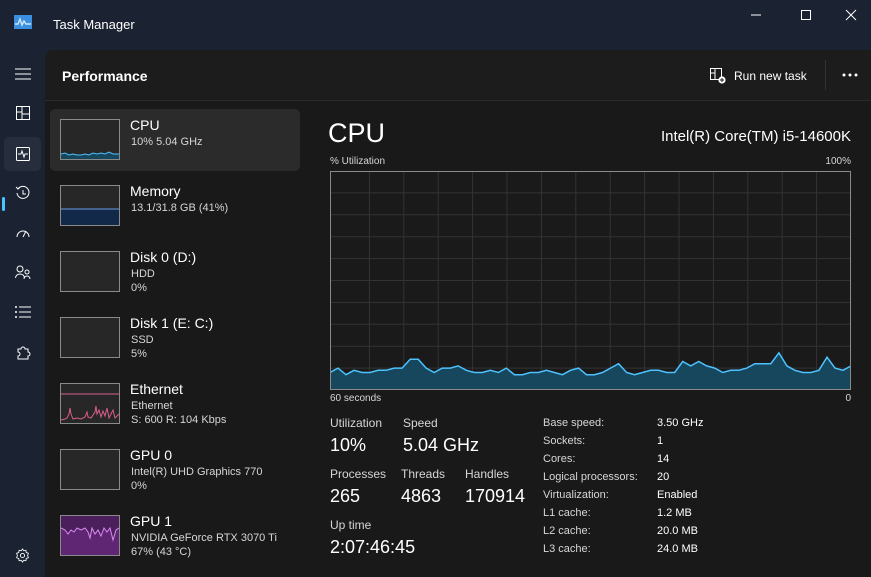 This screenshot has height=577, width=871. What do you see at coordinates (139, 354) in the screenshot?
I see `perf-item-usage: 5%` at bounding box center [139, 354].